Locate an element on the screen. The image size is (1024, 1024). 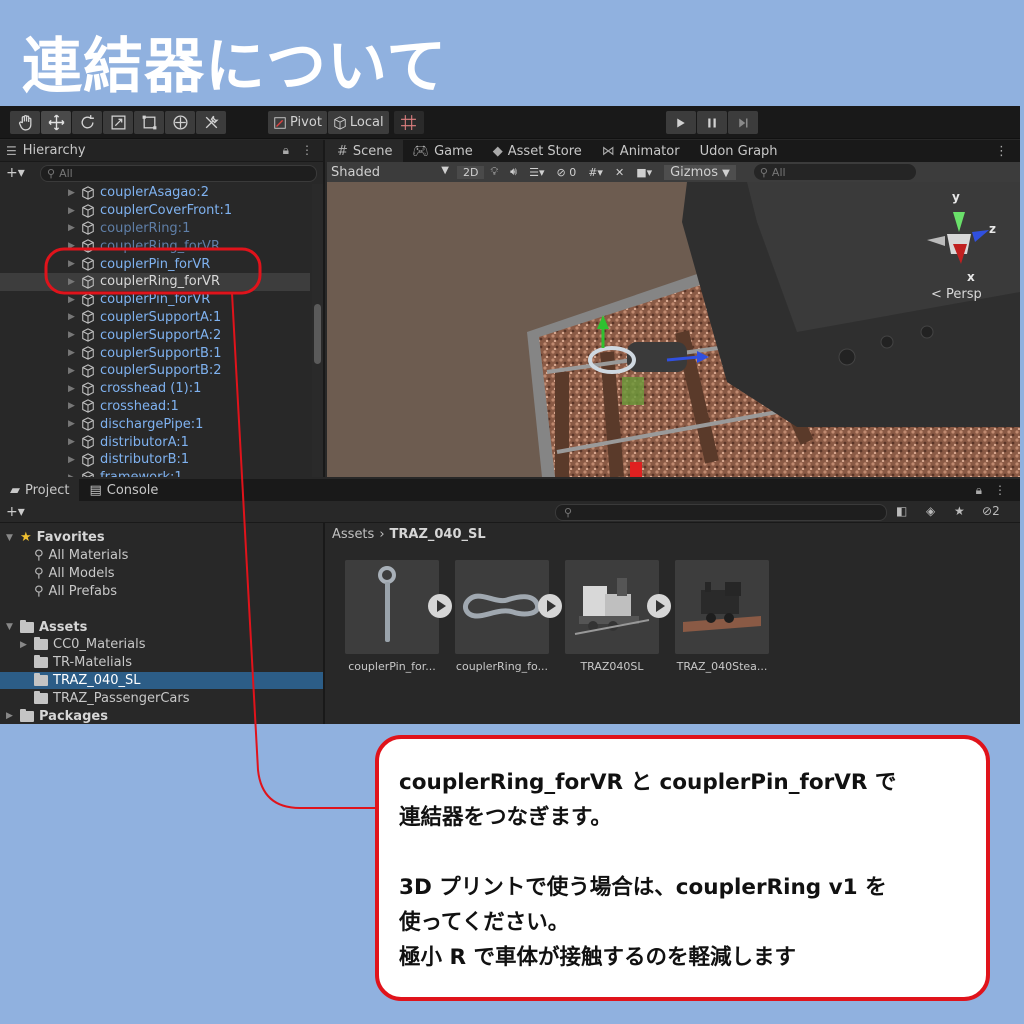
lock-icon: 🔒︎ is located at coordinates (286, 150).